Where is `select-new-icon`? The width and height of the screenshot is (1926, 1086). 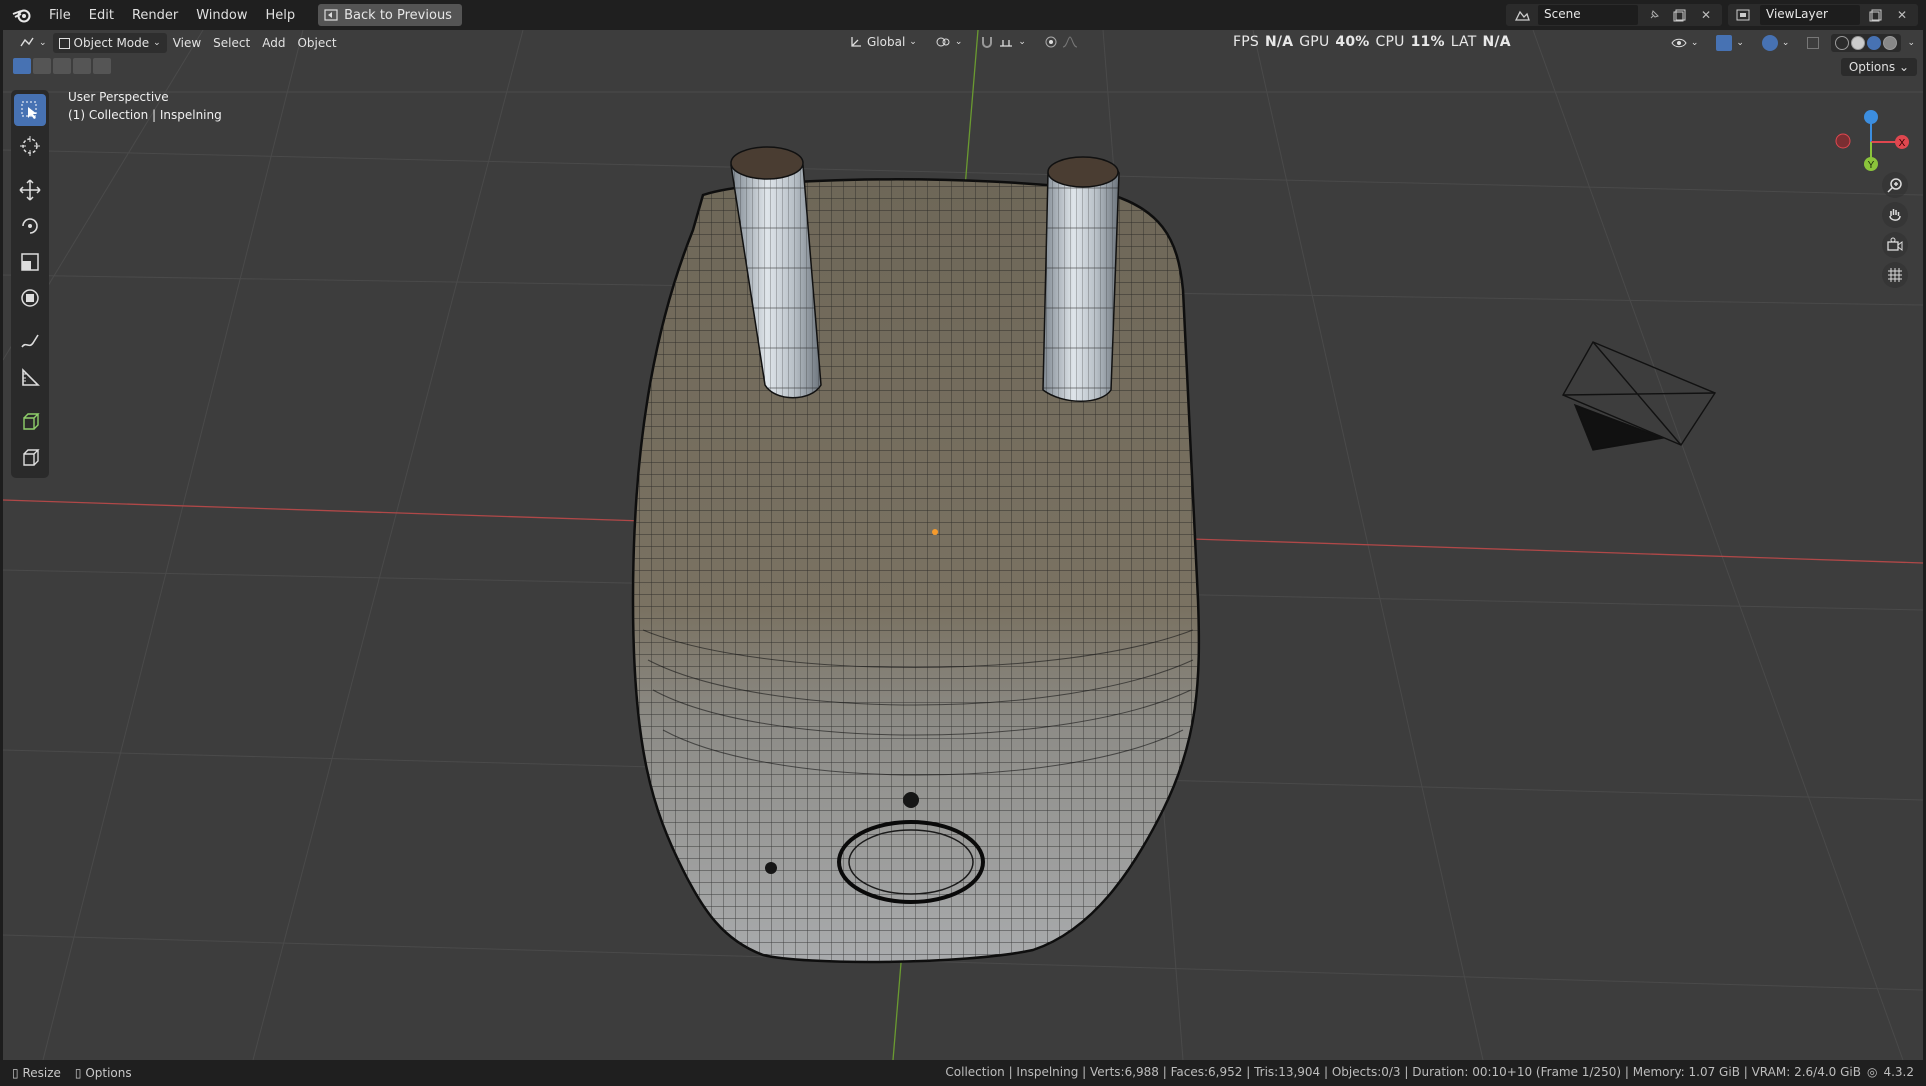
select-new-icon is located at coordinates (22, 66).